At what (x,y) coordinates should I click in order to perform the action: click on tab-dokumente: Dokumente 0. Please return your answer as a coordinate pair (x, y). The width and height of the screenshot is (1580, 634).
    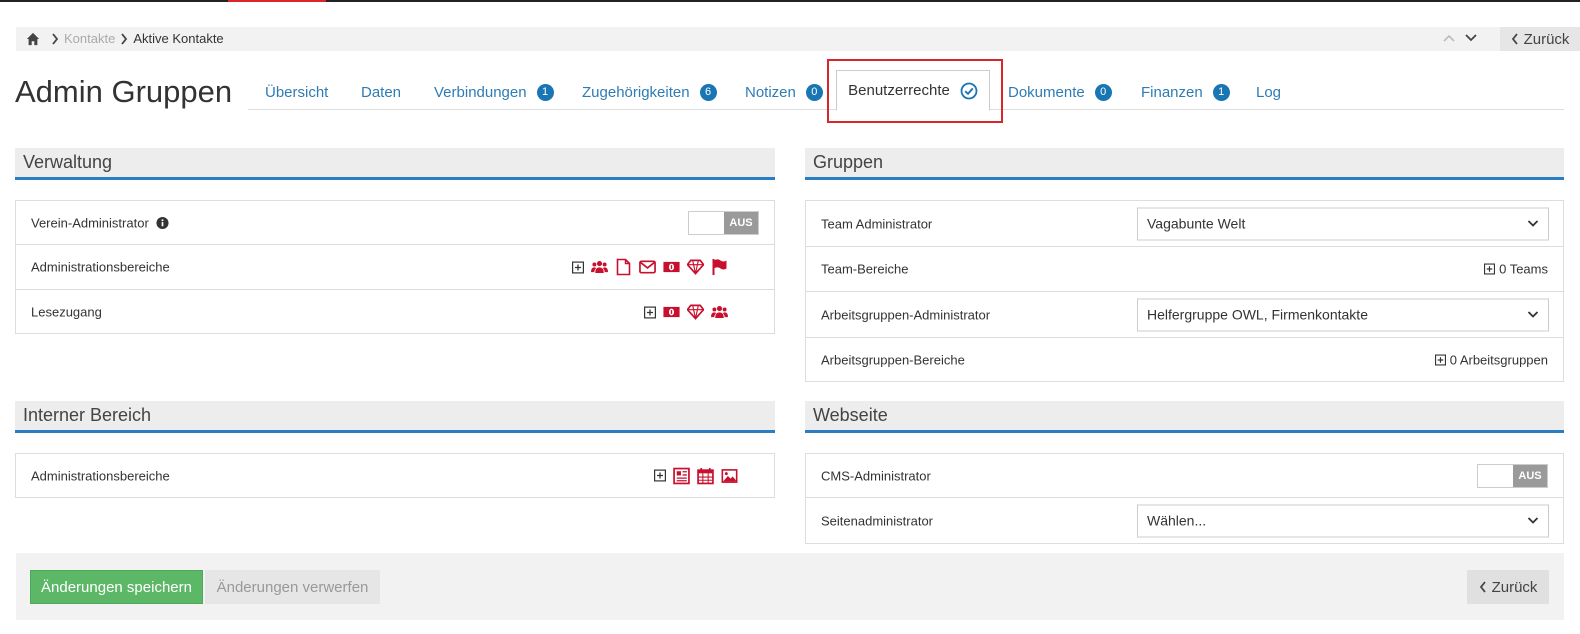
    Looking at the image, I should click on (1060, 92).